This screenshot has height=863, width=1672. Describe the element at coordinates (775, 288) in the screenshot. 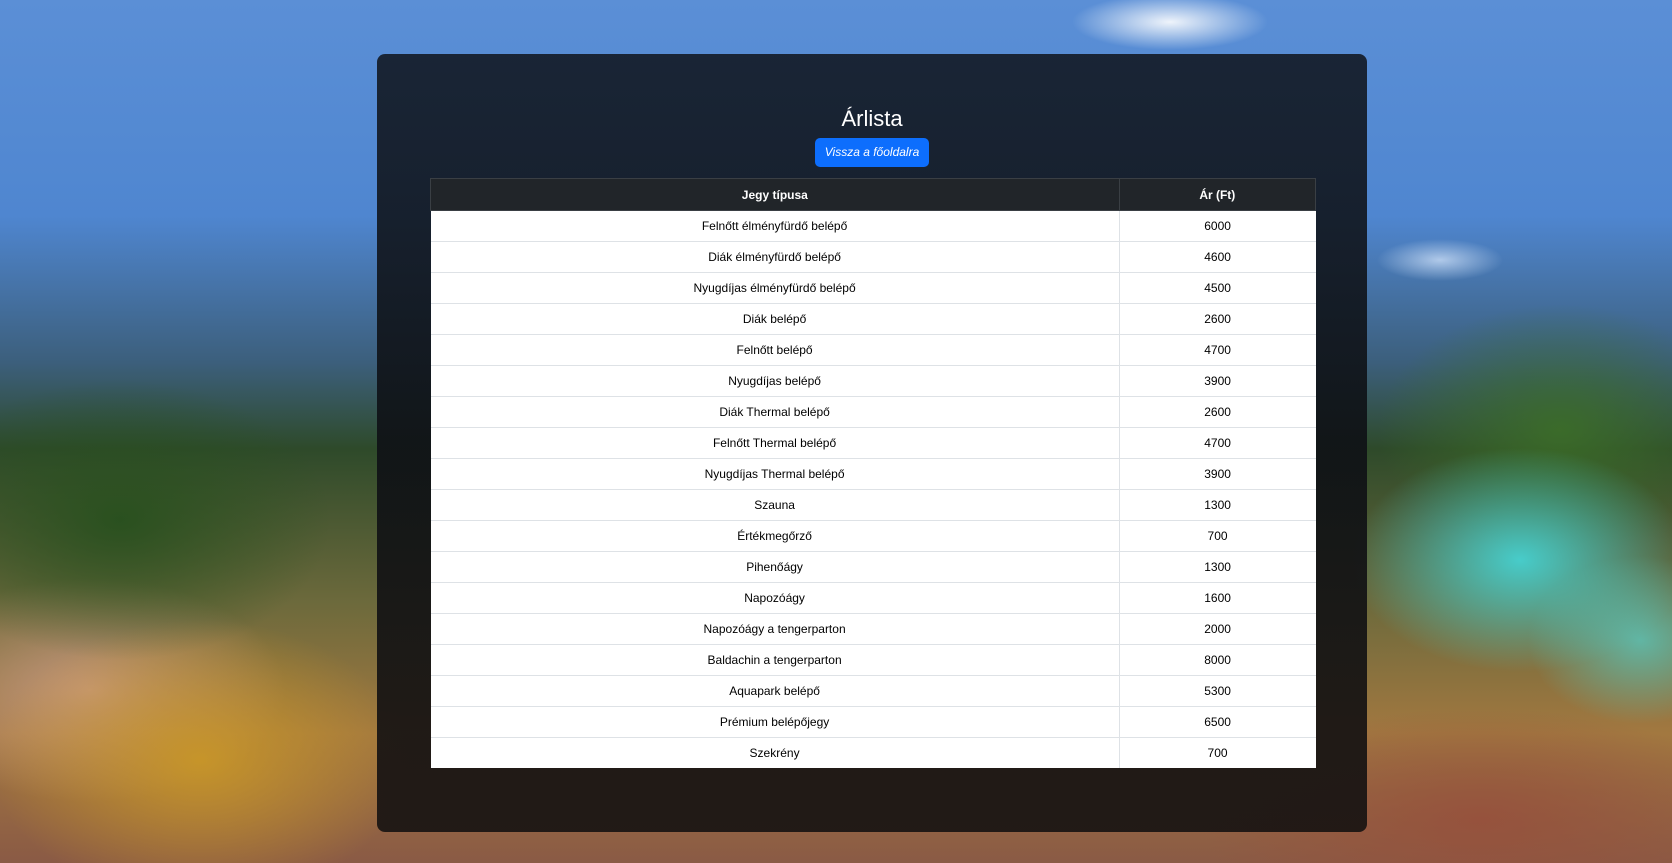

I see `ticket-type-cell: Nyugdíjas élményfürdő belépő` at that location.